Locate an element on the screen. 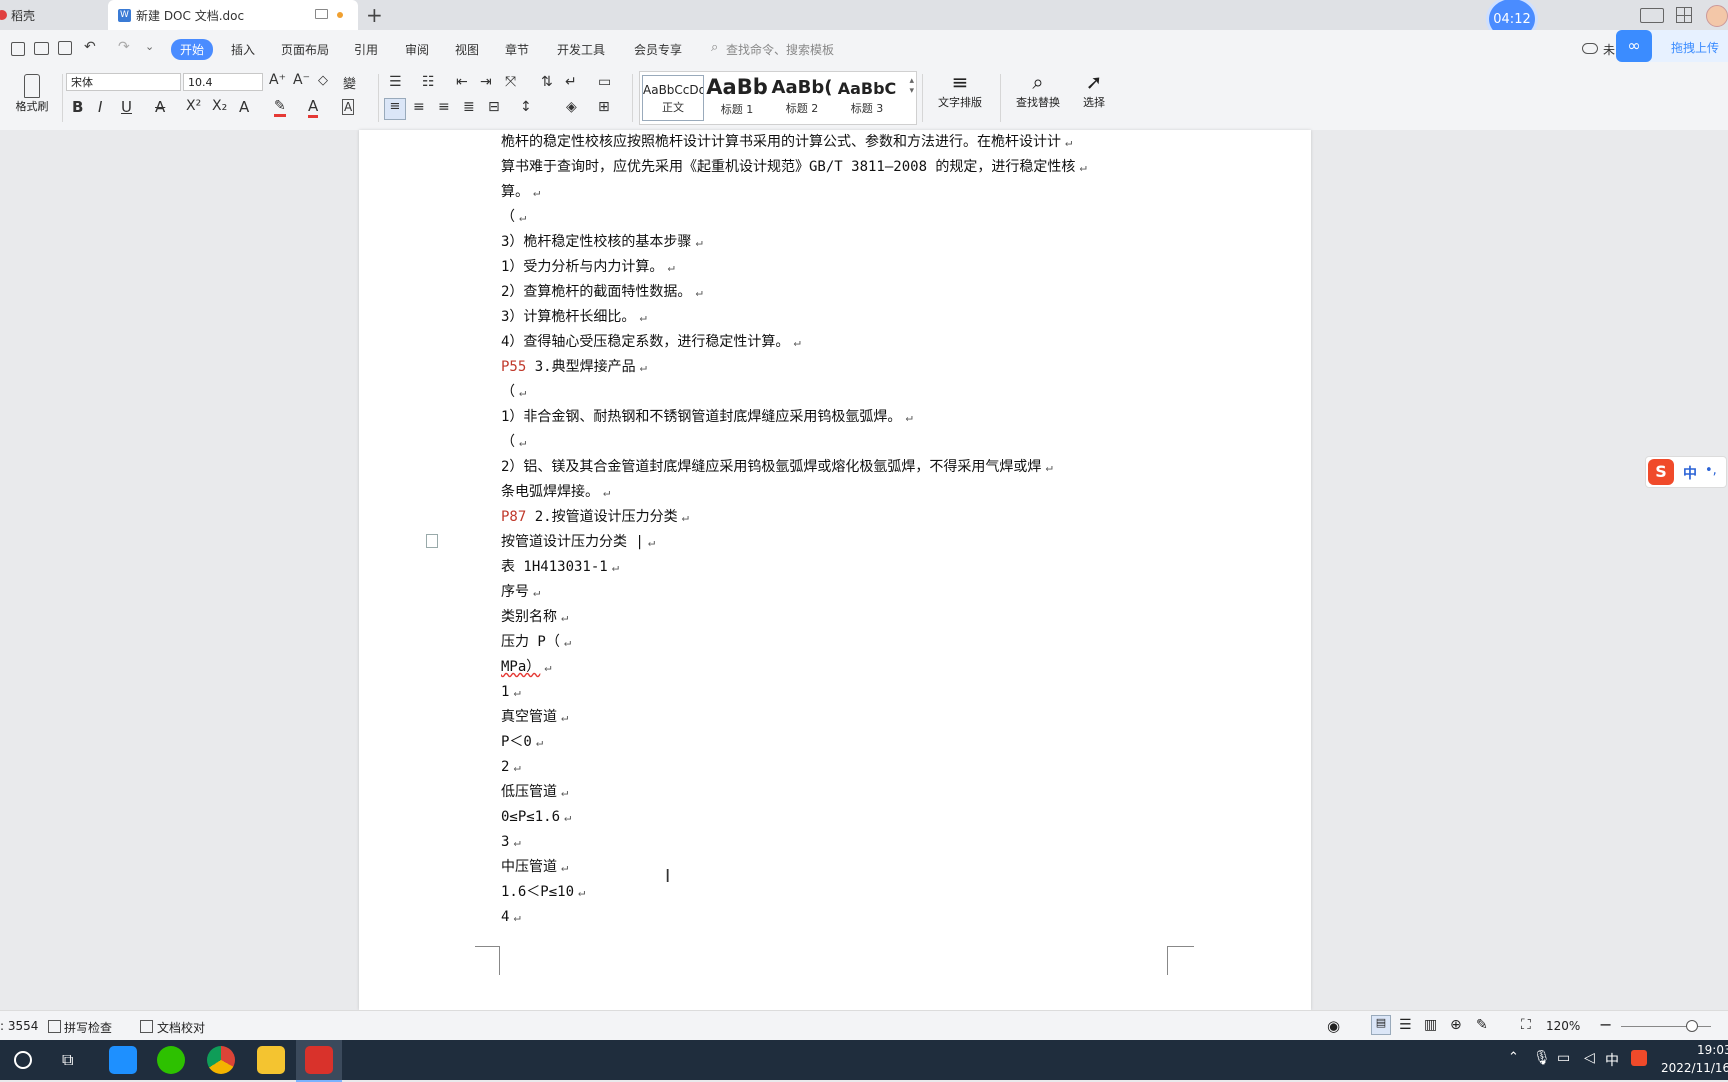  format-painter-button: 格式刷 is located at coordinates (32, 97).